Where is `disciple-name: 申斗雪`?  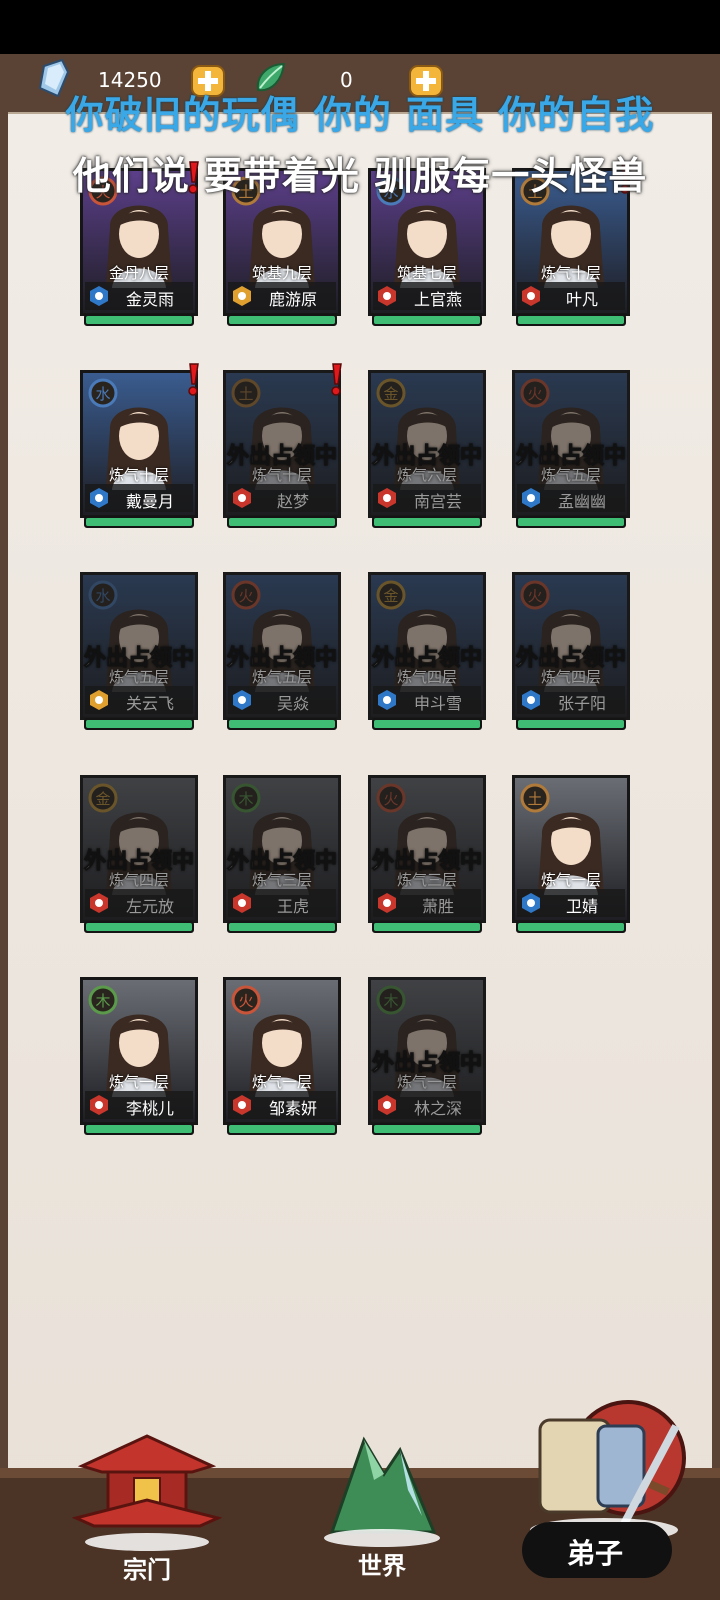 disciple-name: 申斗雪 is located at coordinates (437, 703).